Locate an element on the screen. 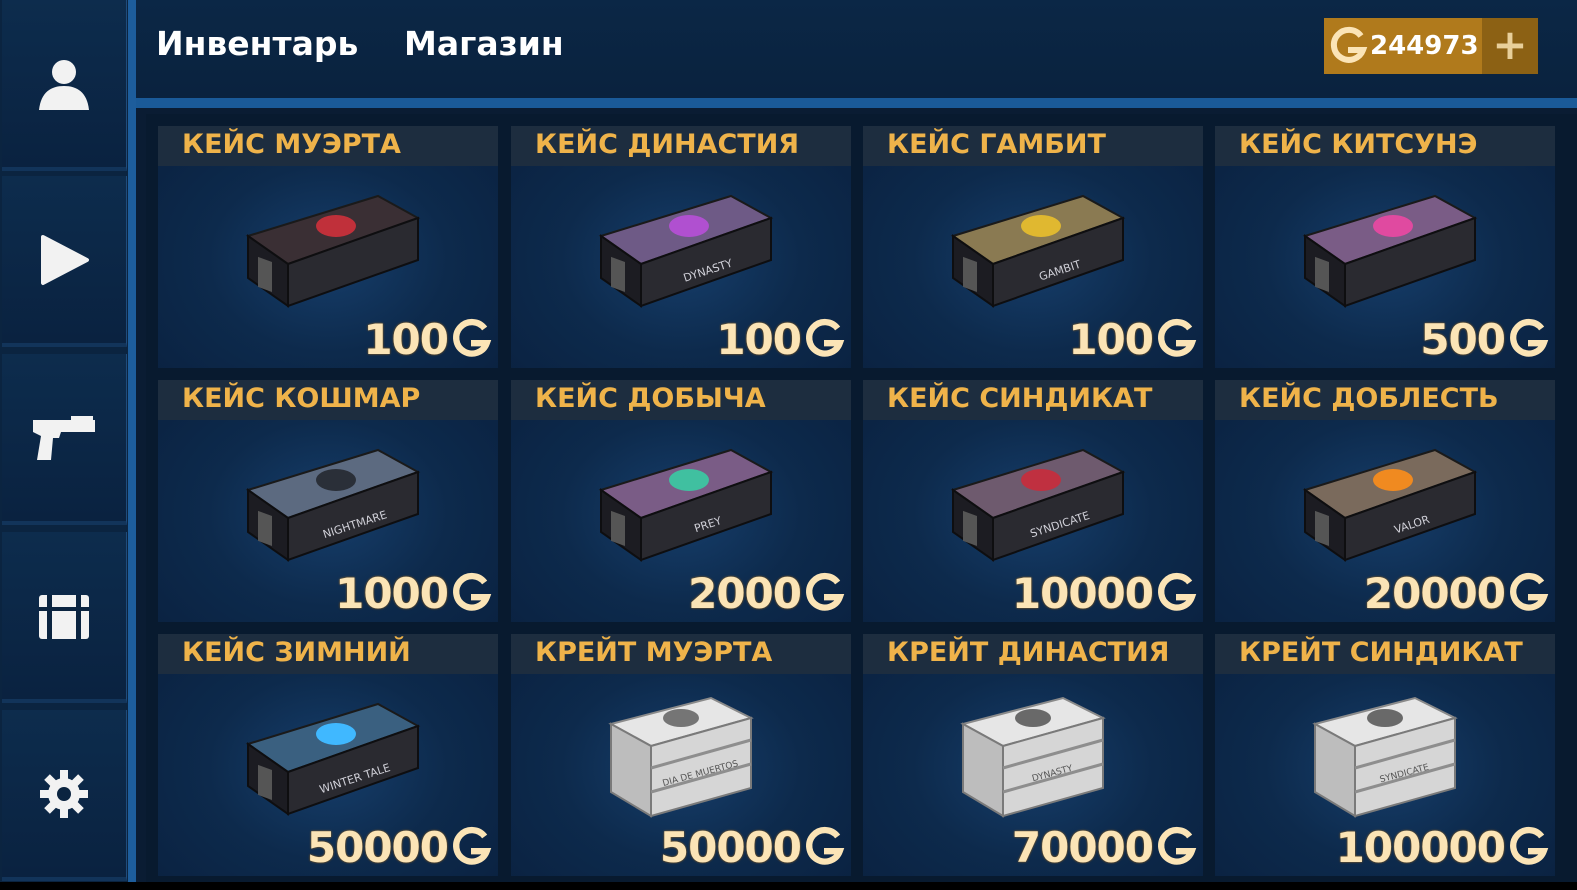  sidebar-item-settings is located at coordinates (64, 795).